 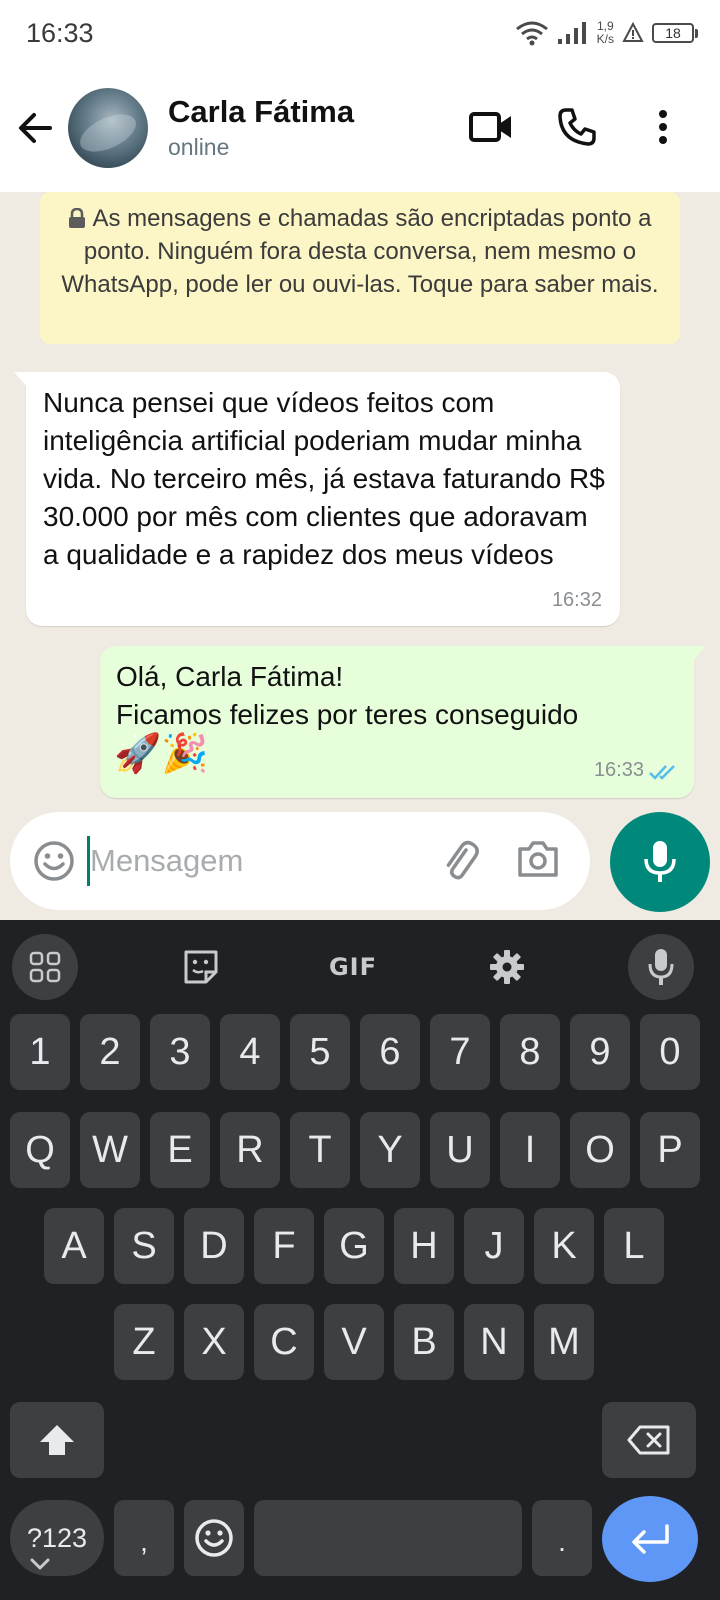 I want to click on enter-arrow-icon, so click(x=650, y=1539).